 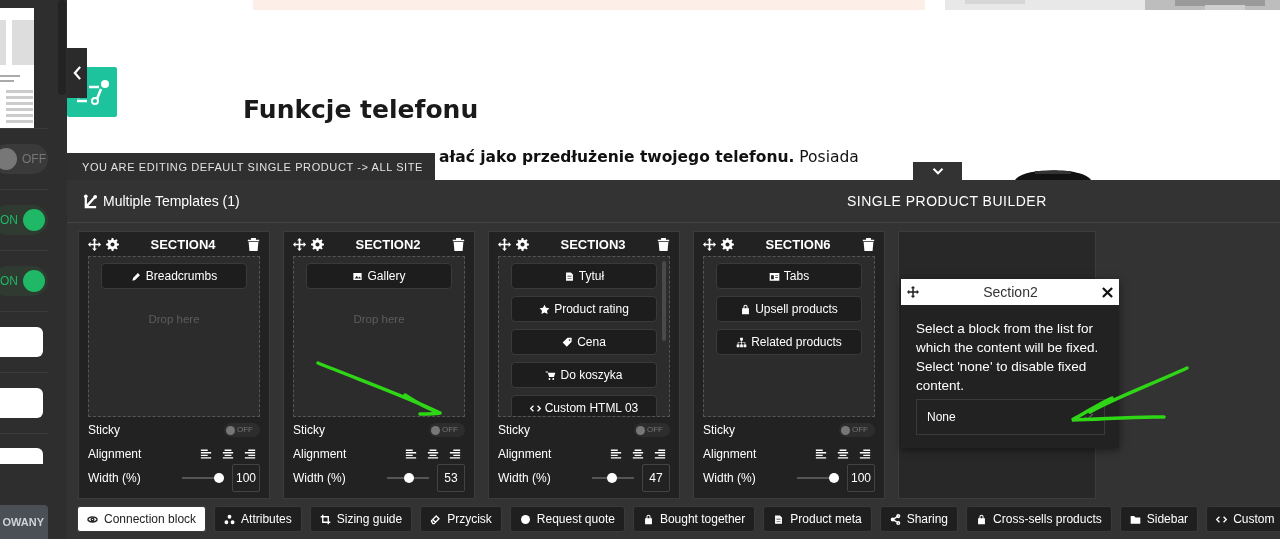 I want to click on eye-icon, so click(x=92, y=519).